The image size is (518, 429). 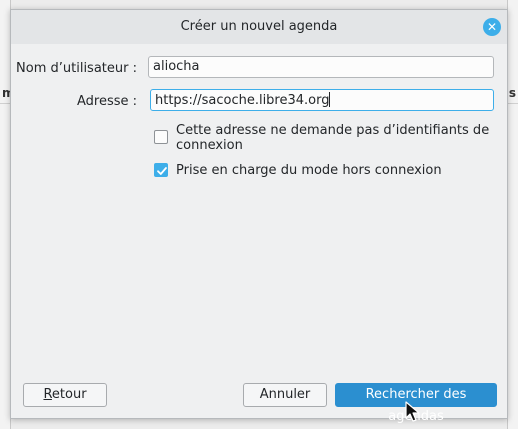 I want to click on mouse-cursor-icon, so click(x=412, y=411).